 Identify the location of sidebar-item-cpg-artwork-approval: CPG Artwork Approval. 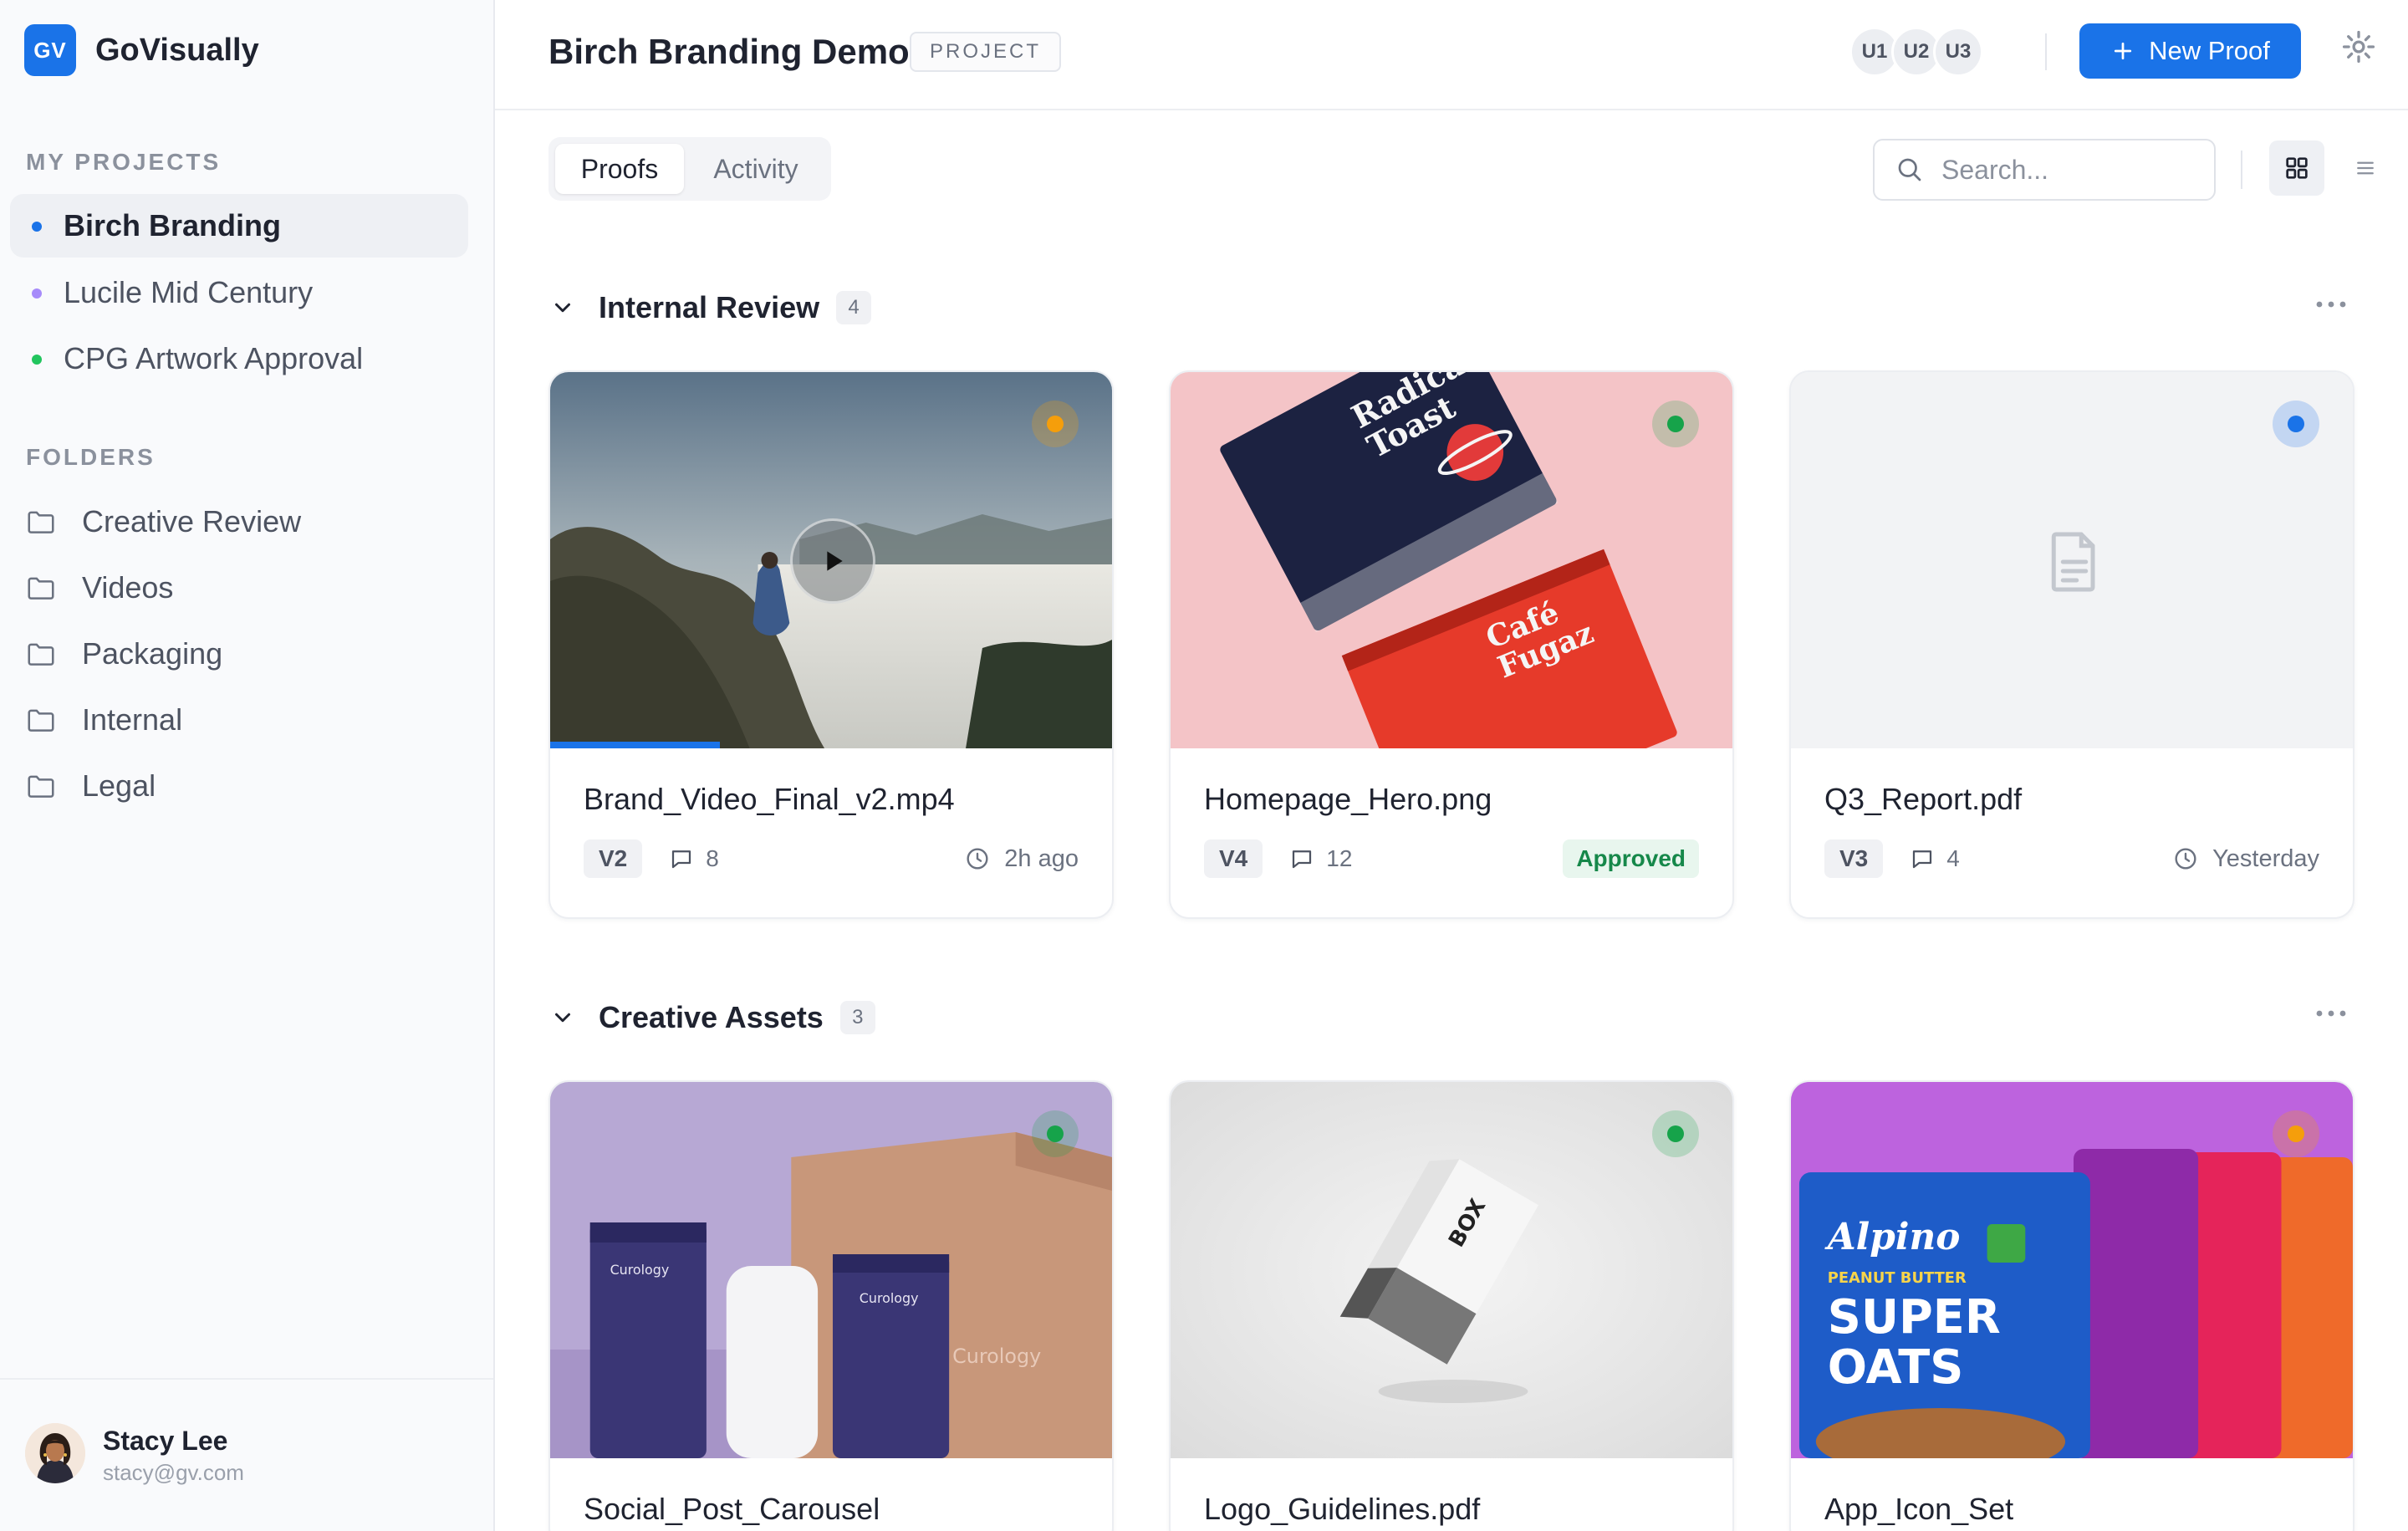
(239, 359).